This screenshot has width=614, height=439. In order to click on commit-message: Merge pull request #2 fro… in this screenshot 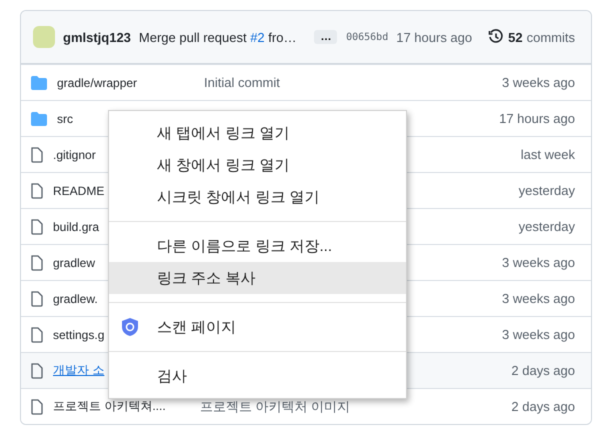, I will do `click(217, 37)`.